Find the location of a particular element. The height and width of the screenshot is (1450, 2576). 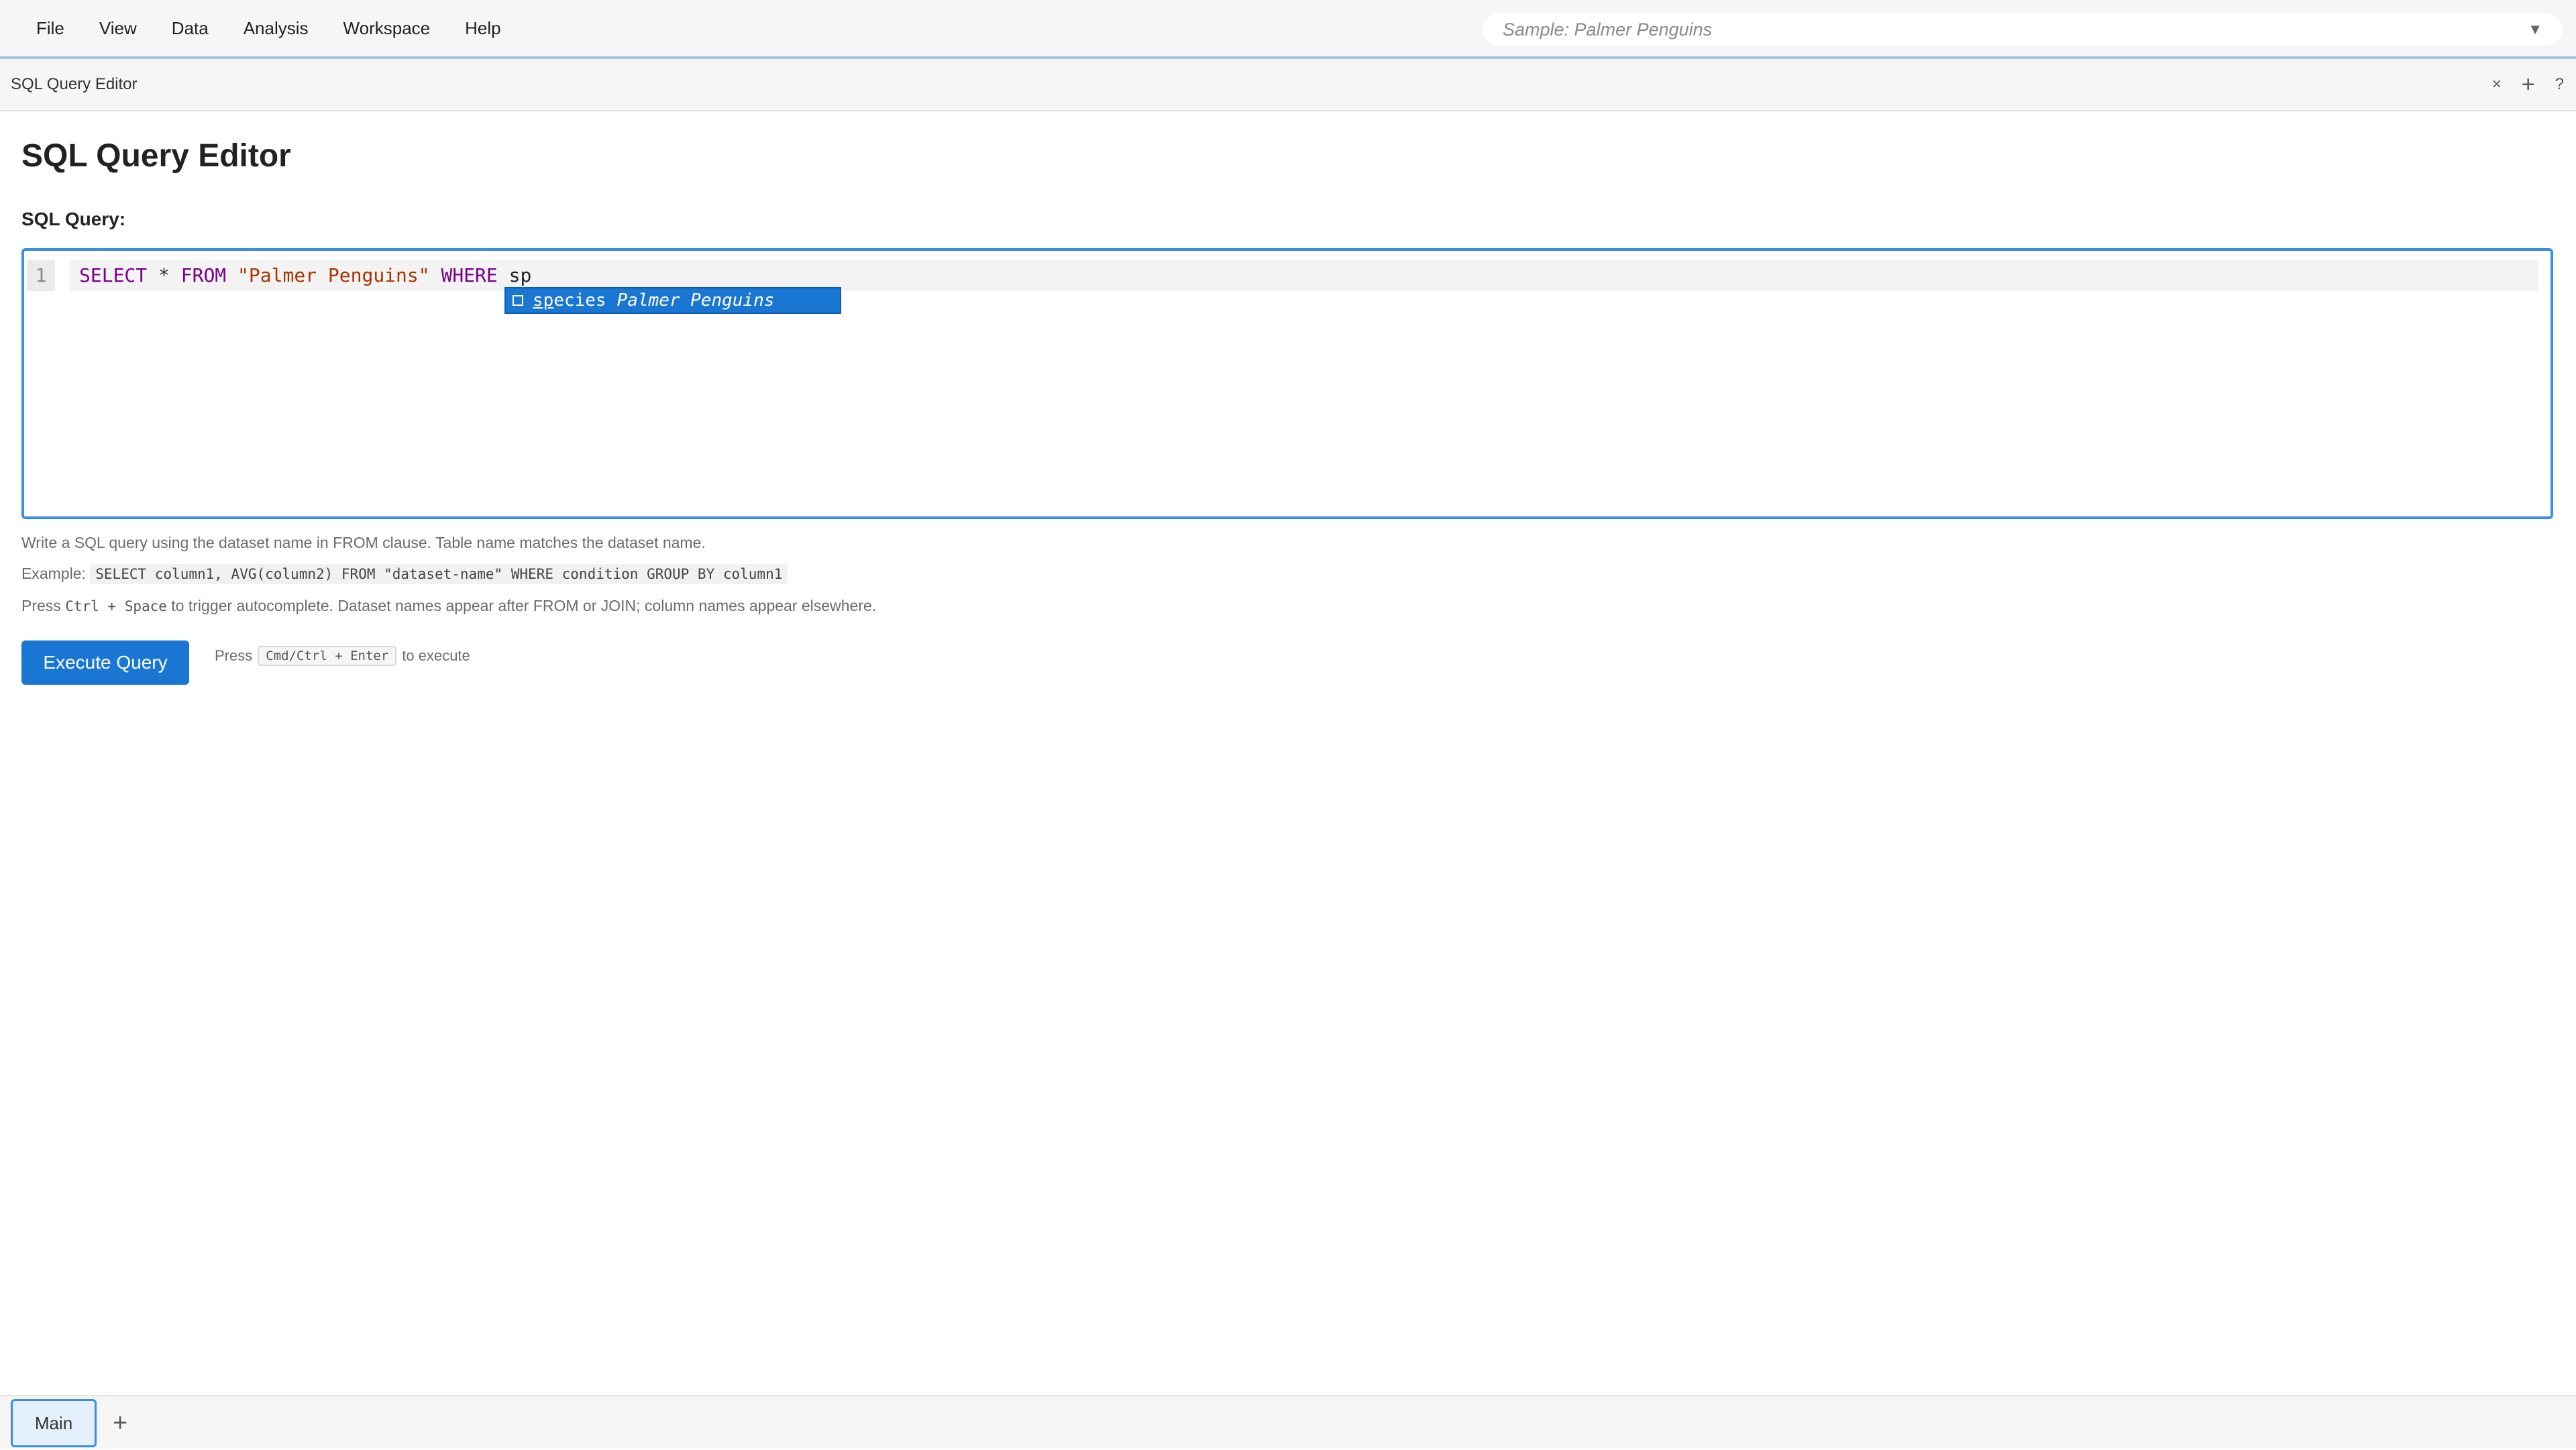

token-table: "Palmer Penguins" is located at coordinates (333, 275).